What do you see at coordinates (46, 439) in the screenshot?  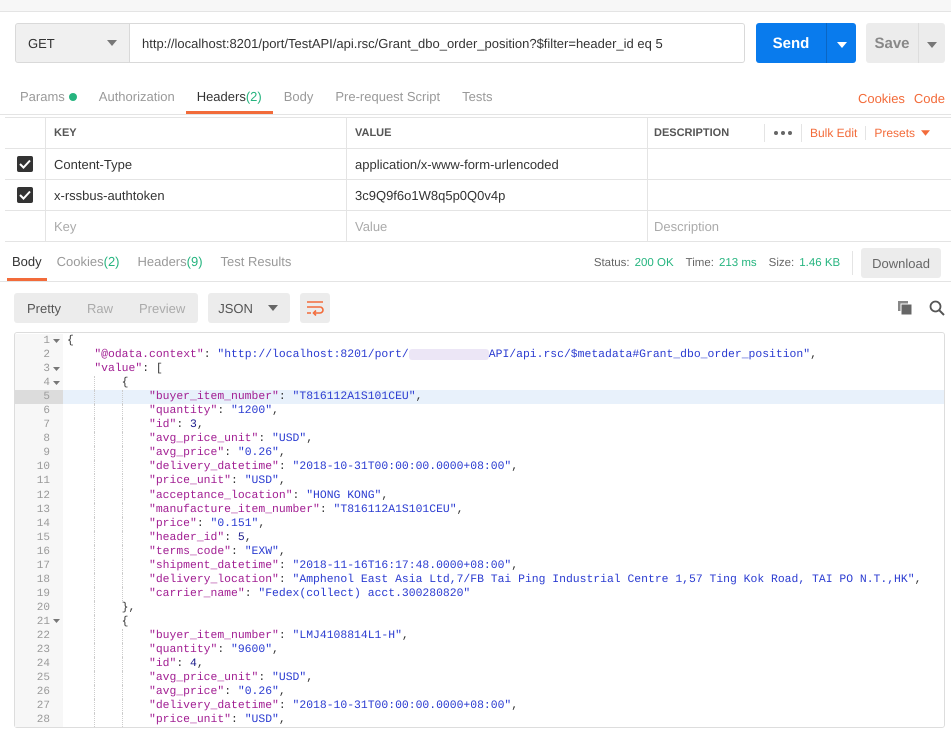 I see `line-number: 8` at bounding box center [46, 439].